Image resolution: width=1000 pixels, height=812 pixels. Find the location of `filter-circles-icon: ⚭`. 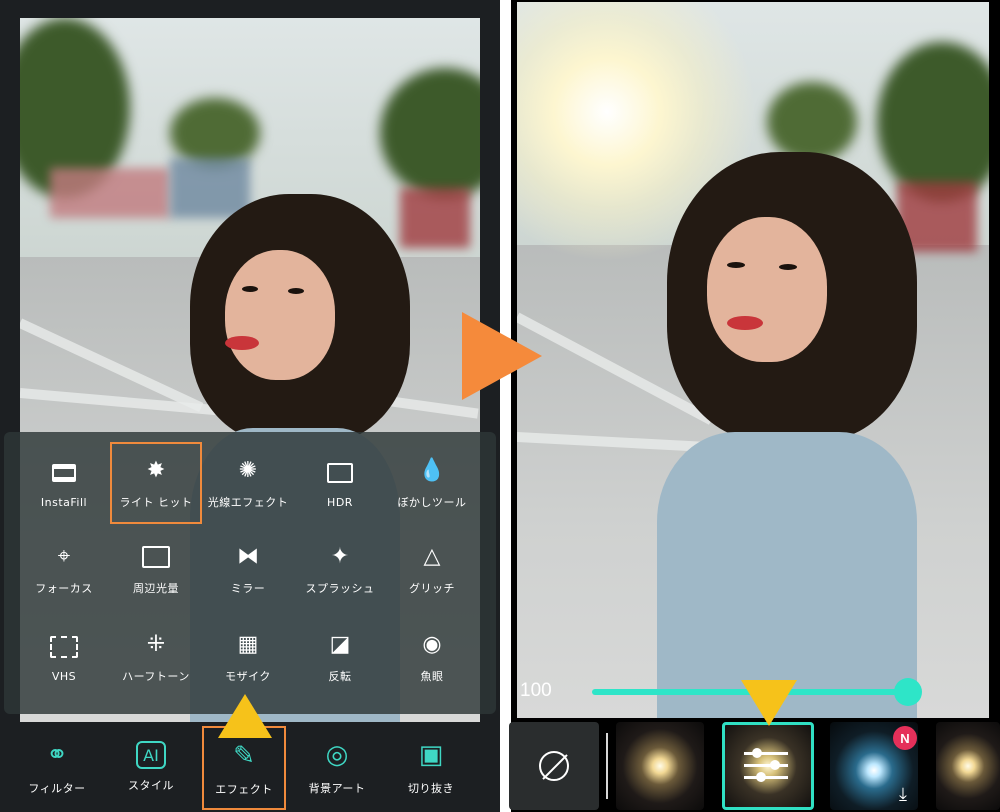

filter-circles-icon: ⚭ is located at coordinates (57, 755).